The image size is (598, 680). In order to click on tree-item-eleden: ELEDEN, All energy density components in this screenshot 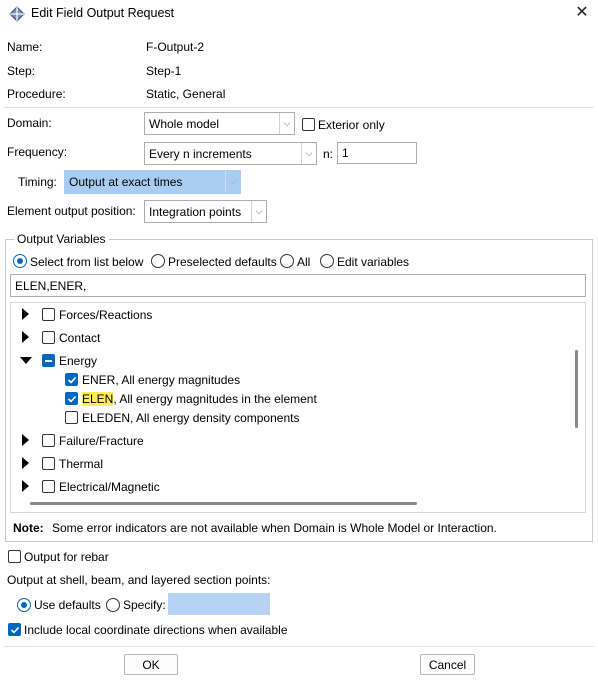, I will do `click(190, 418)`.